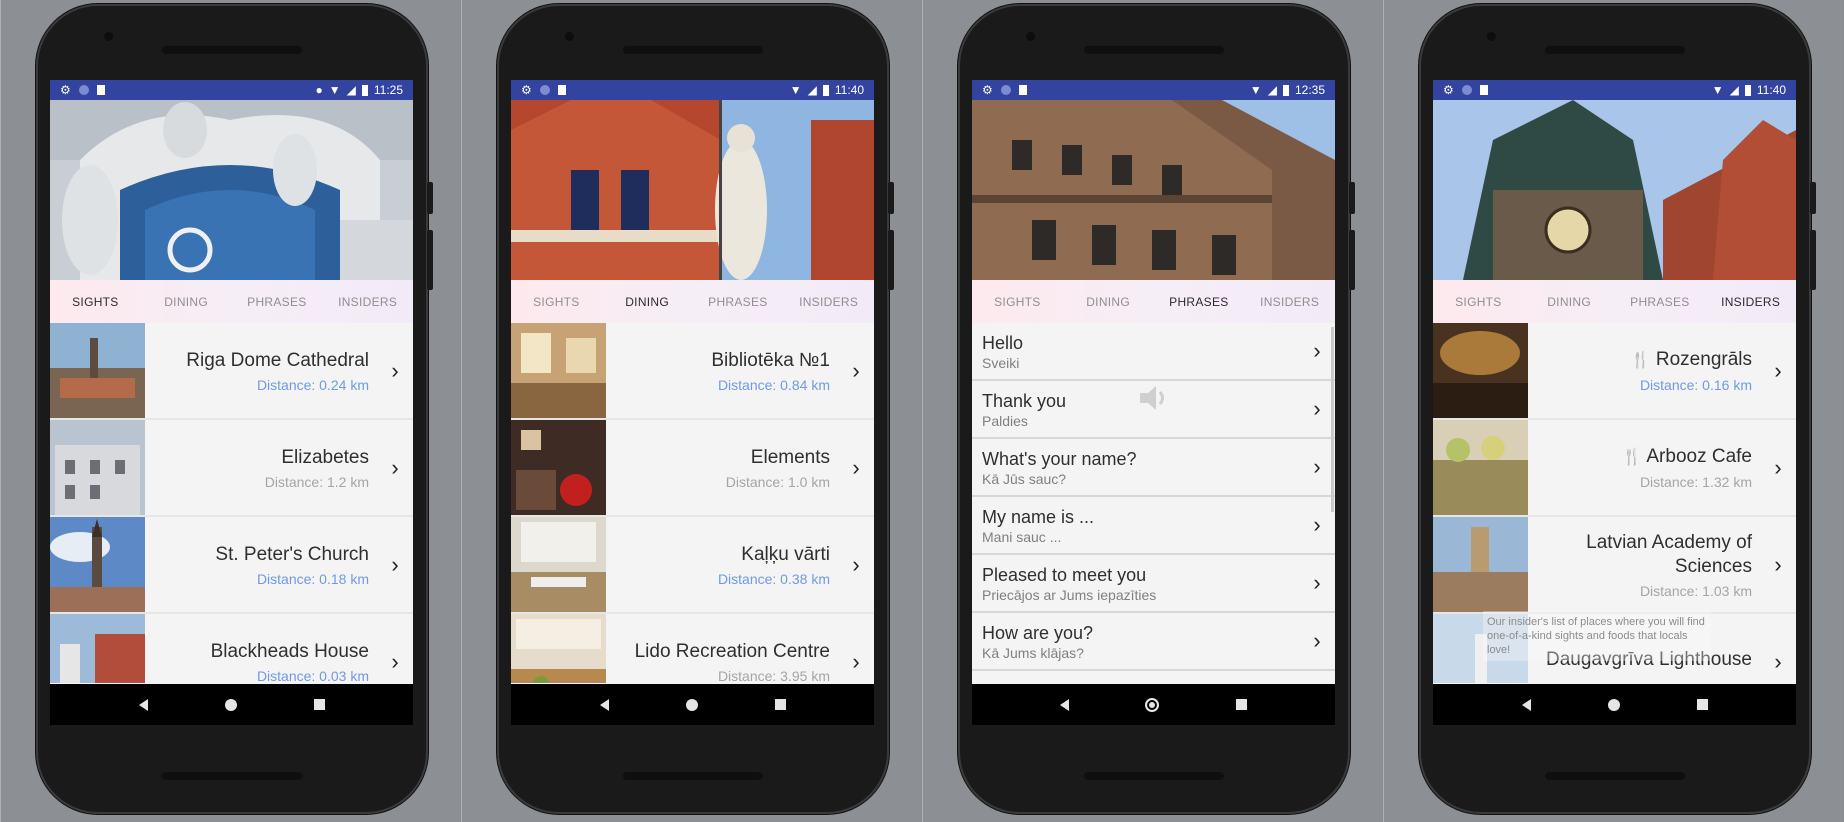  I want to click on fork-knife-icon: 🍴, so click(1632, 457).